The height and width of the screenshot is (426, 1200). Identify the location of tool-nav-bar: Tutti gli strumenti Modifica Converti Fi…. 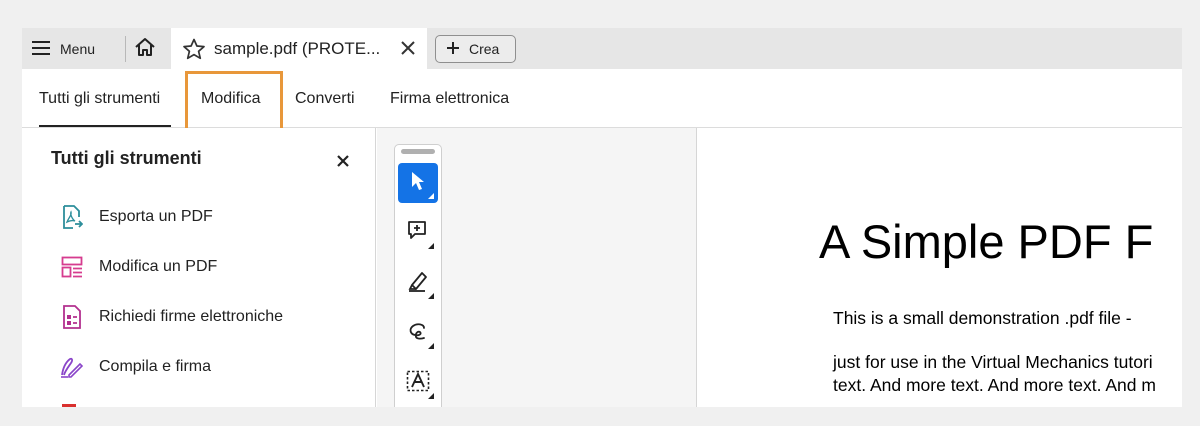
(602, 100).